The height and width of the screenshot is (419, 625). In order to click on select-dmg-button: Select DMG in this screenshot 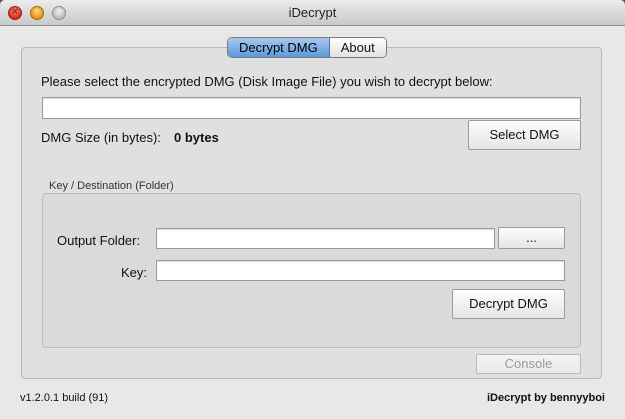, I will do `click(524, 135)`.